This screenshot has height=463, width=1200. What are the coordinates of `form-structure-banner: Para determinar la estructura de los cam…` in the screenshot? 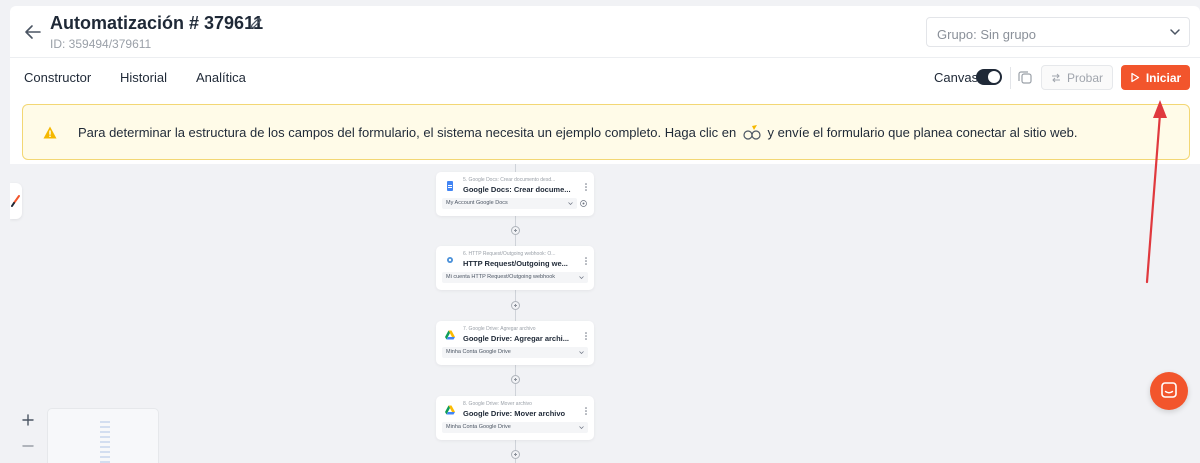 It's located at (606, 132).